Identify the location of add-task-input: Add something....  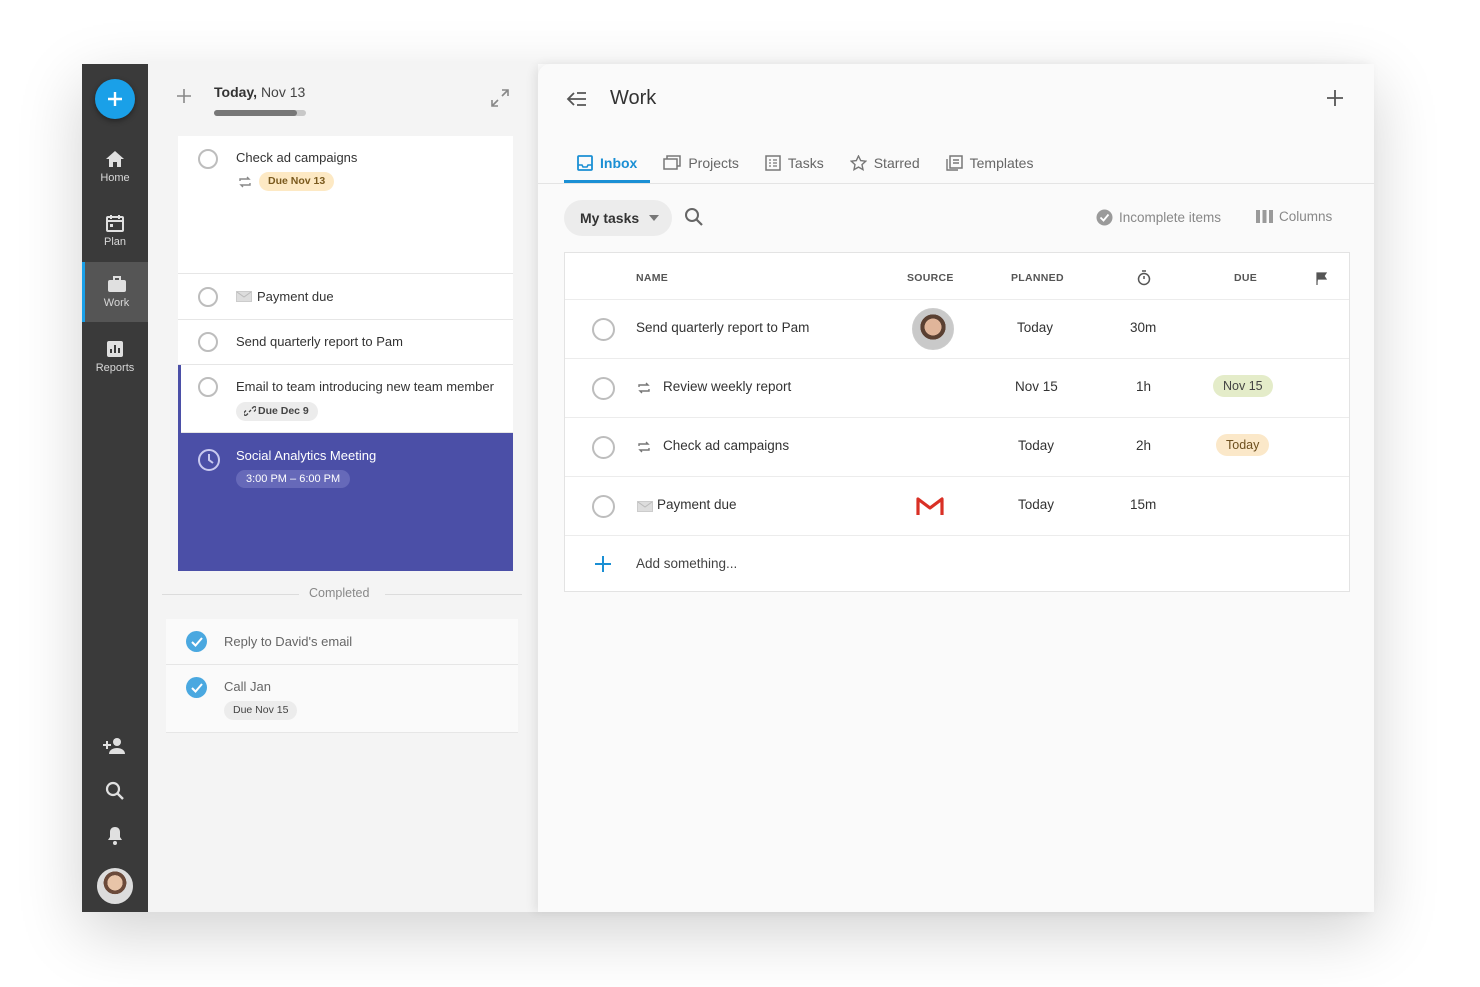
(686, 563).